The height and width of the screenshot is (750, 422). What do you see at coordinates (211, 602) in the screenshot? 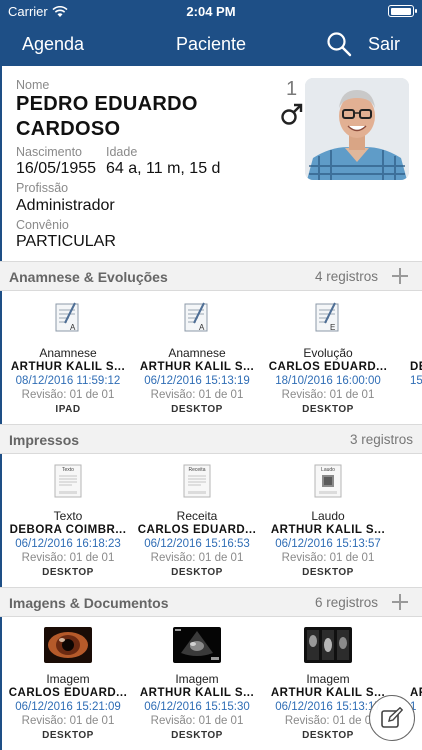
I see `section-header-imagens: Imagens & Documentos 6 registros` at bounding box center [211, 602].